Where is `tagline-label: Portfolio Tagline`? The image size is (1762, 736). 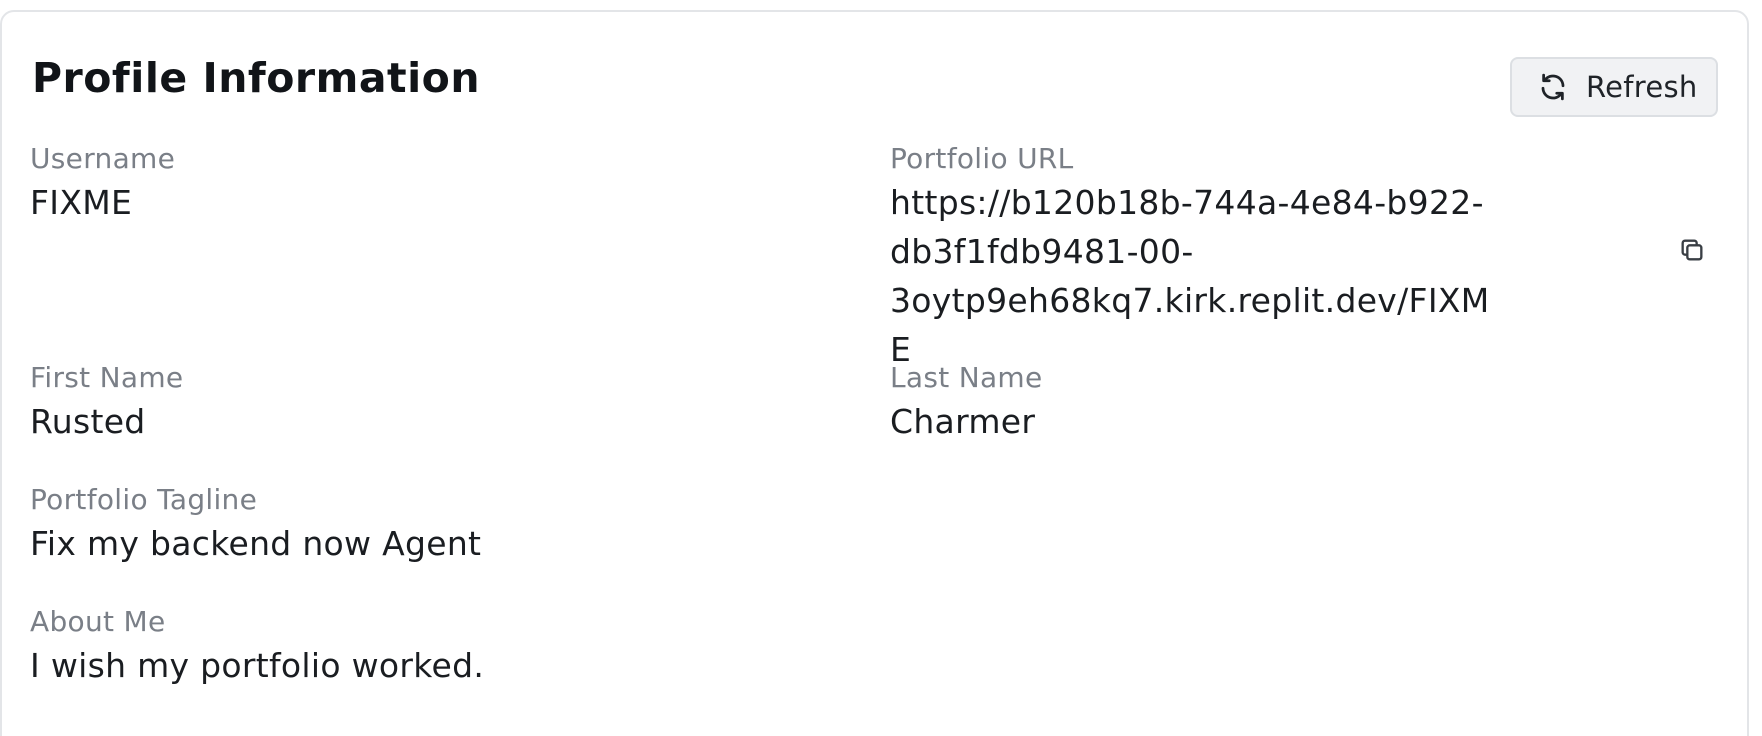
tagline-label: Portfolio Tagline is located at coordinates (144, 499).